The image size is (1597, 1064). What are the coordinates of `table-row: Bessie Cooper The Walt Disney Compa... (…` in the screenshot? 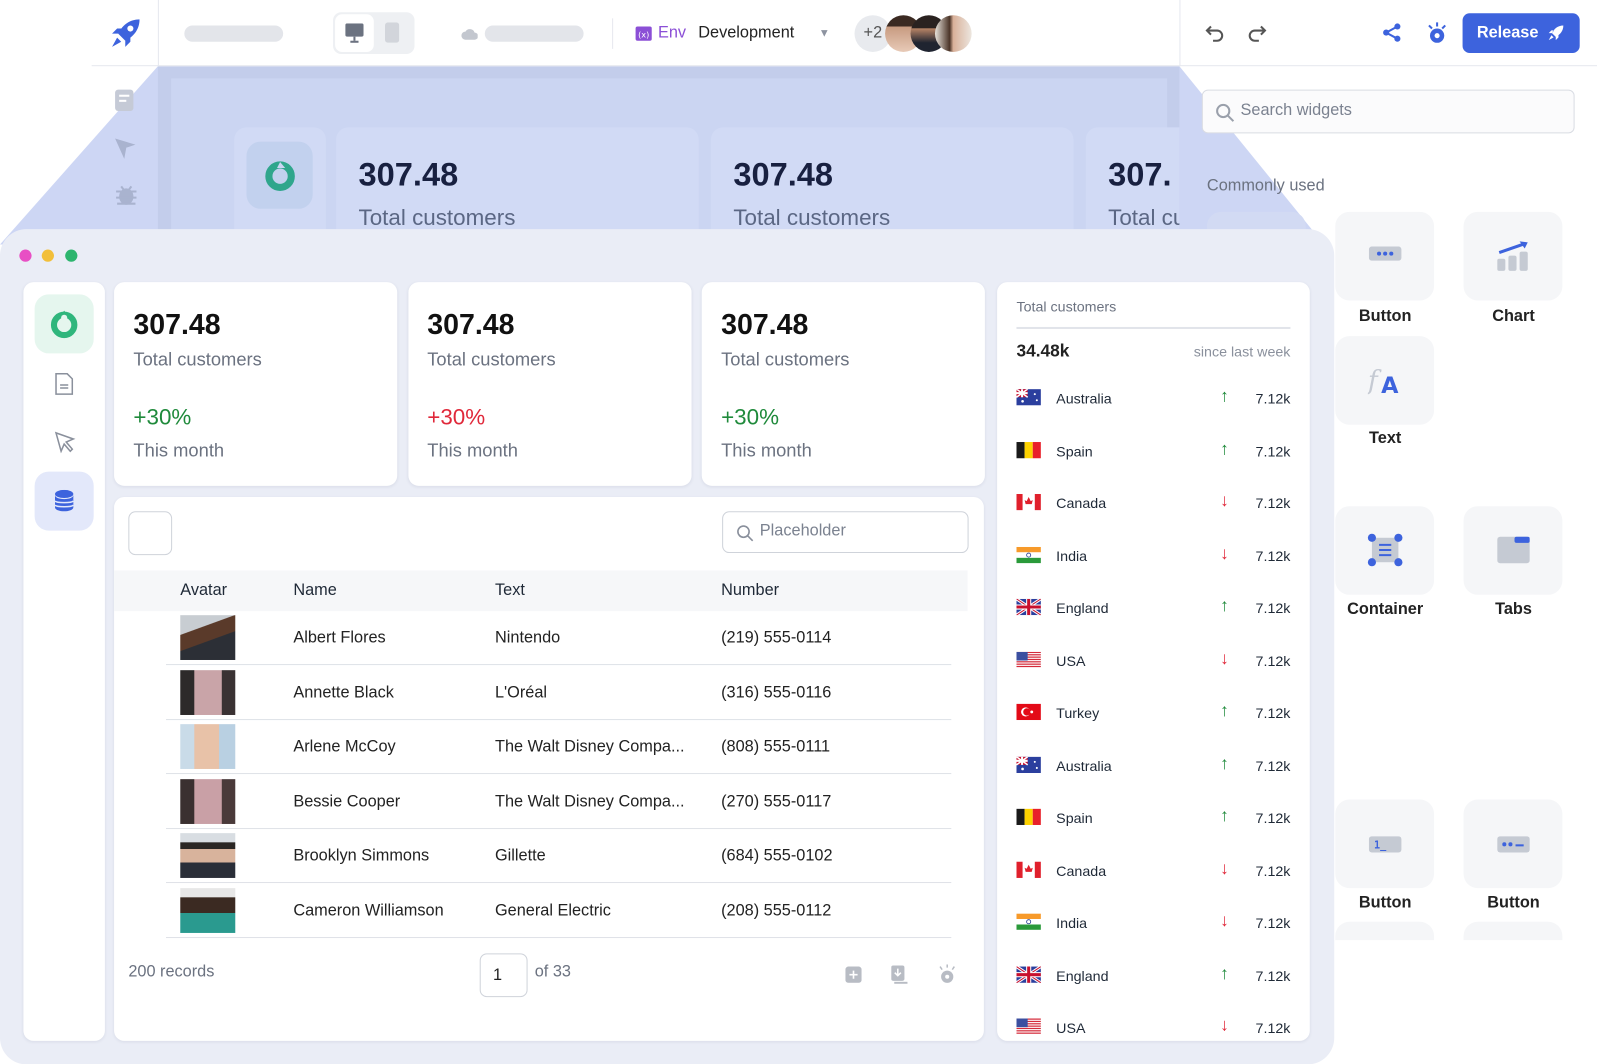 It's located at (541, 802).